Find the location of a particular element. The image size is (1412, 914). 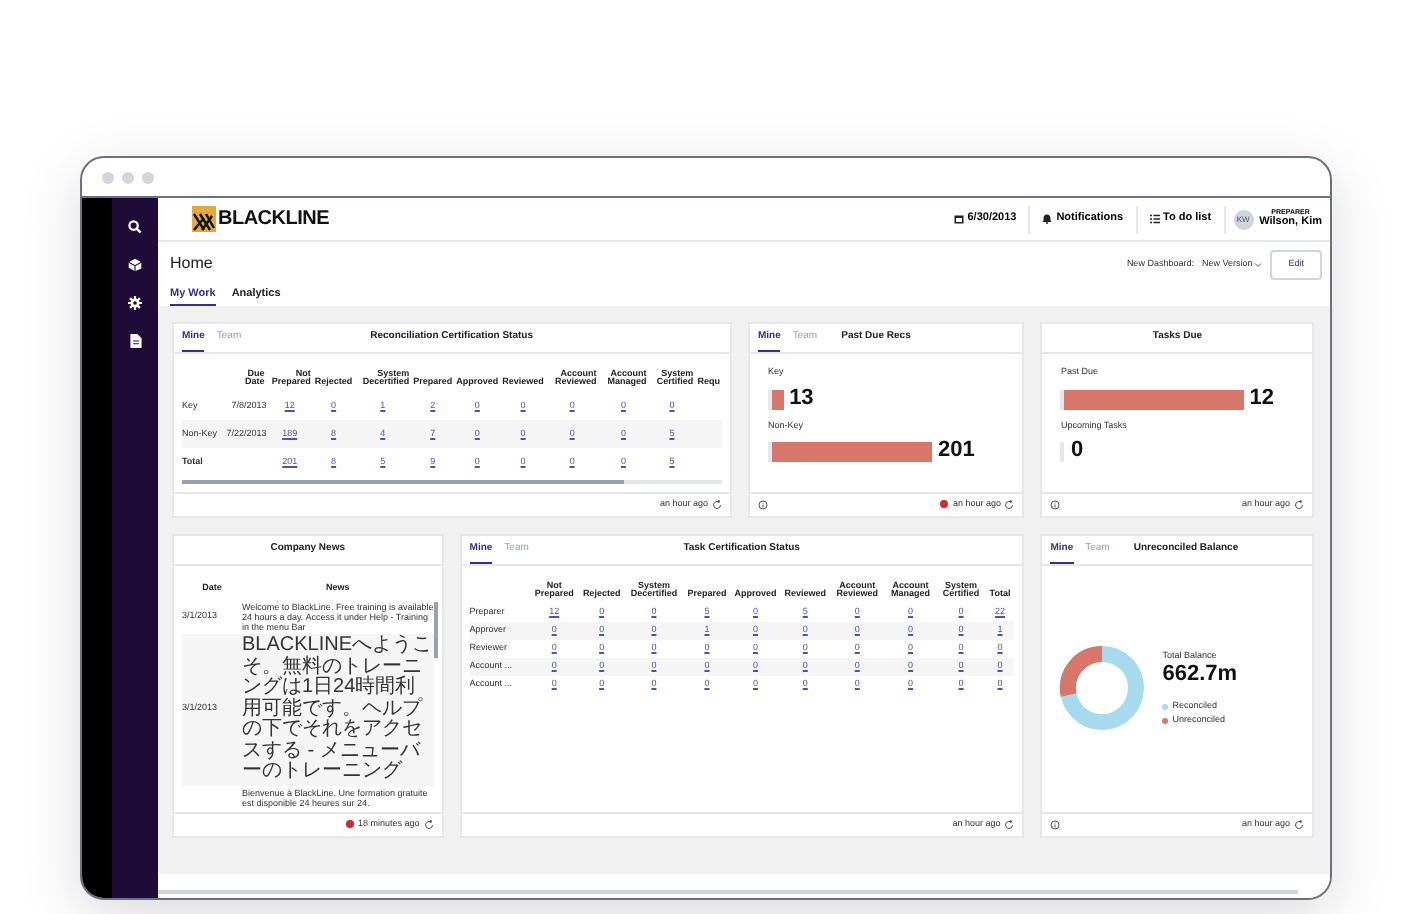

total-value: 662.7m is located at coordinates (1200, 674).